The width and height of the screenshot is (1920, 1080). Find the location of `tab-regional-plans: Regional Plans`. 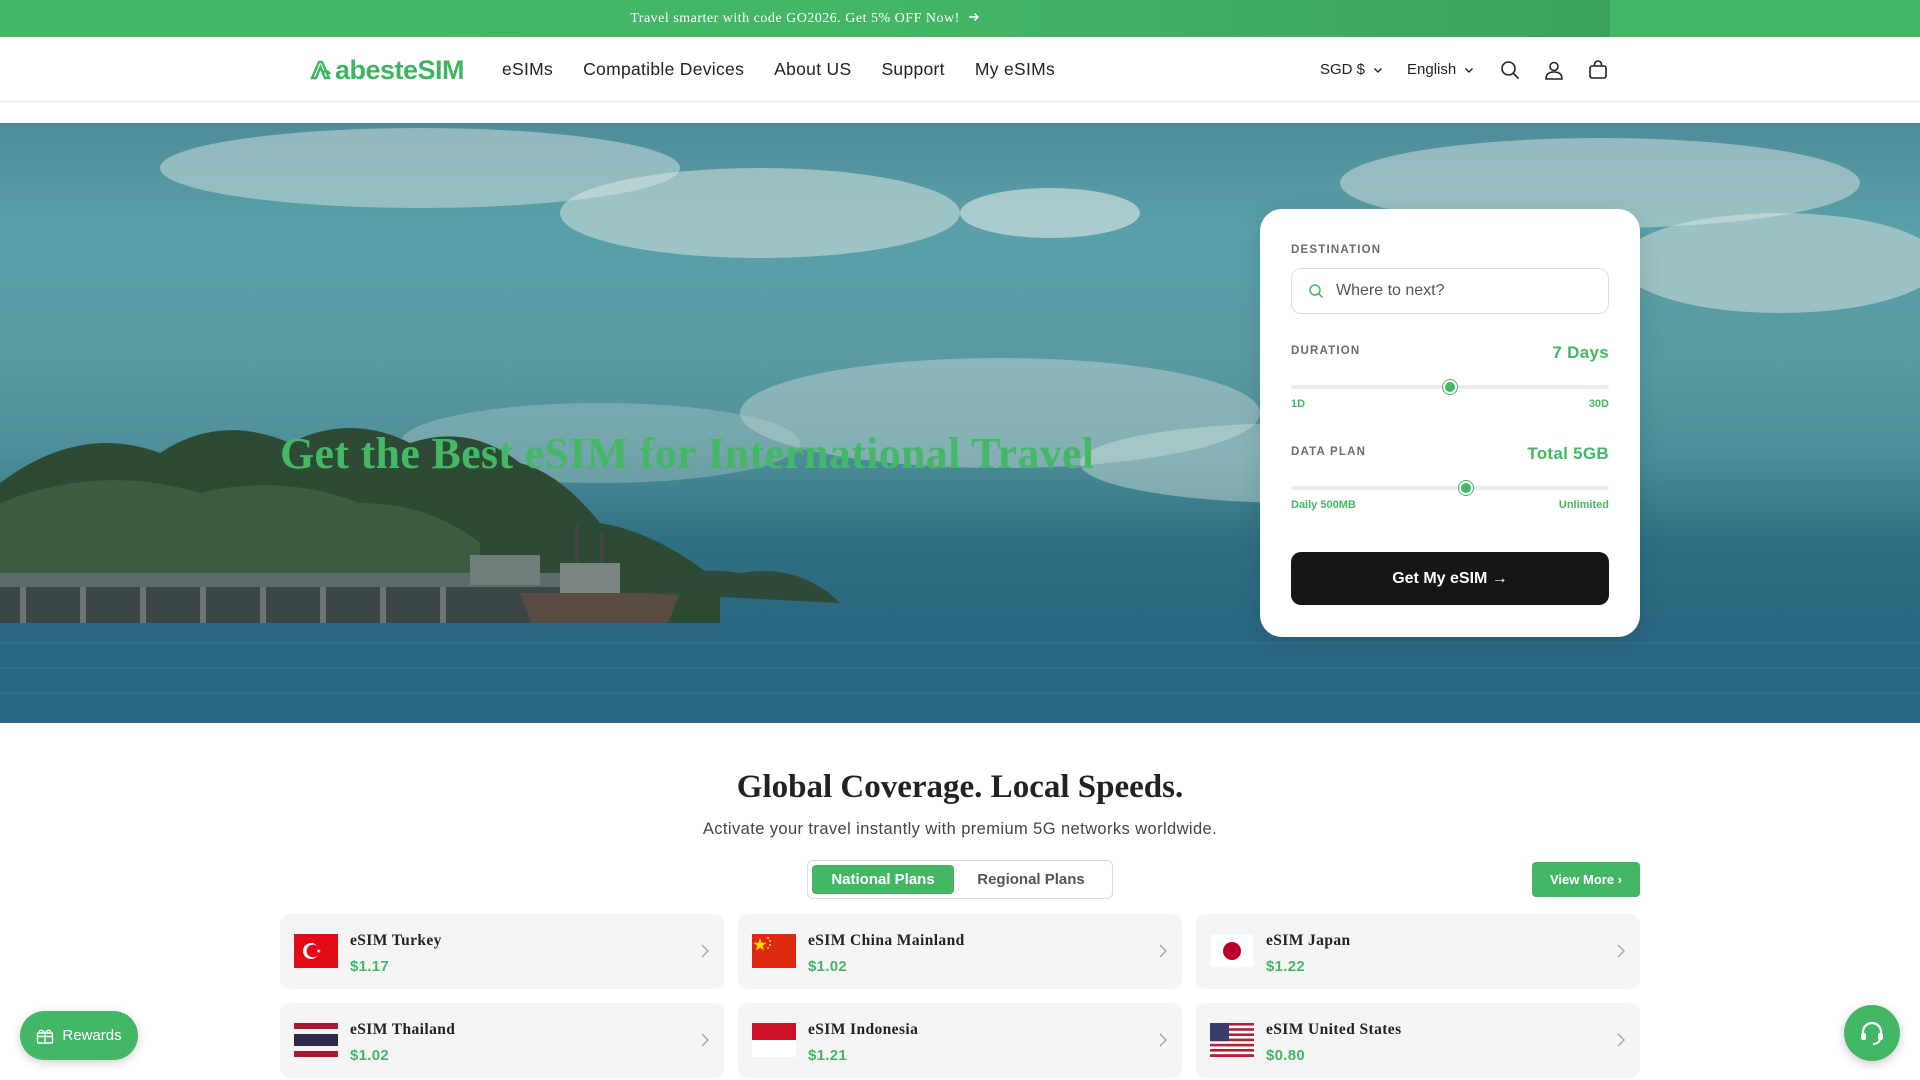

tab-regional-plans: Regional Plans is located at coordinates (1031, 879).